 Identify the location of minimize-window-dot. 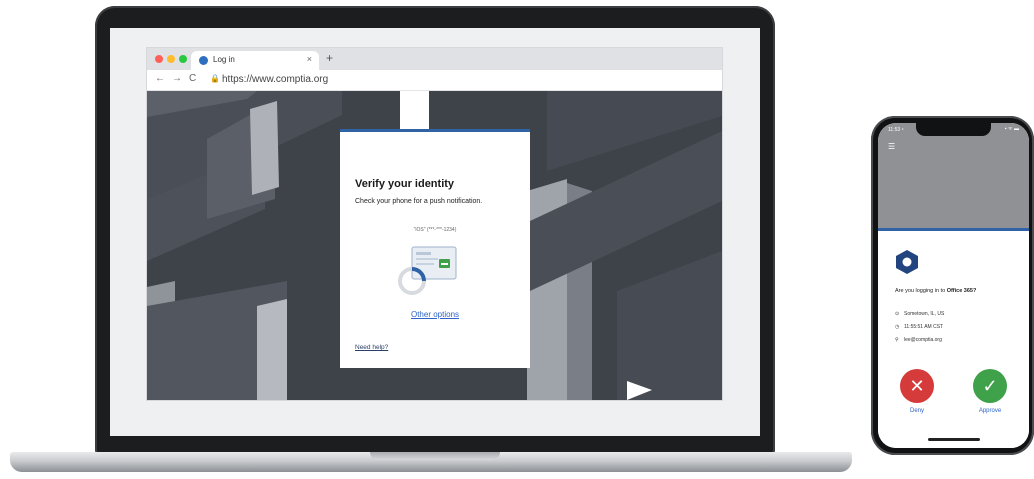
(171, 59).